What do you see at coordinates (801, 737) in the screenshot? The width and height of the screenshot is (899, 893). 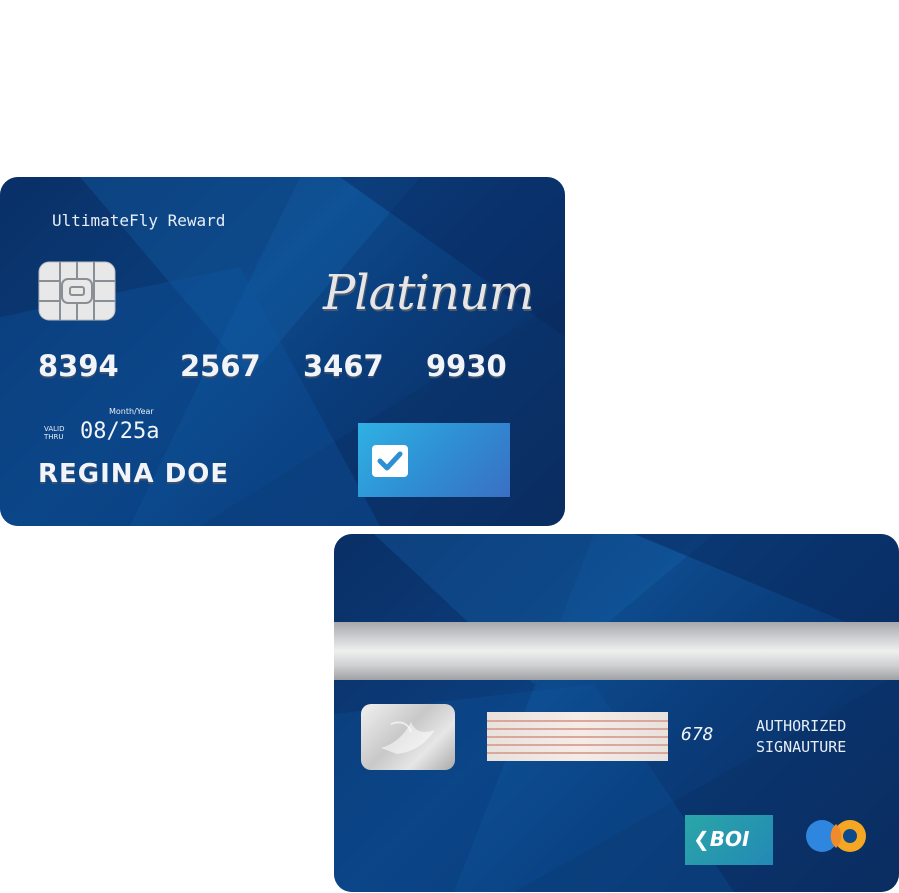 I see `authorized-signature-label: AUTHORIZED SIGNAUTURE` at bounding box center [801, 737].